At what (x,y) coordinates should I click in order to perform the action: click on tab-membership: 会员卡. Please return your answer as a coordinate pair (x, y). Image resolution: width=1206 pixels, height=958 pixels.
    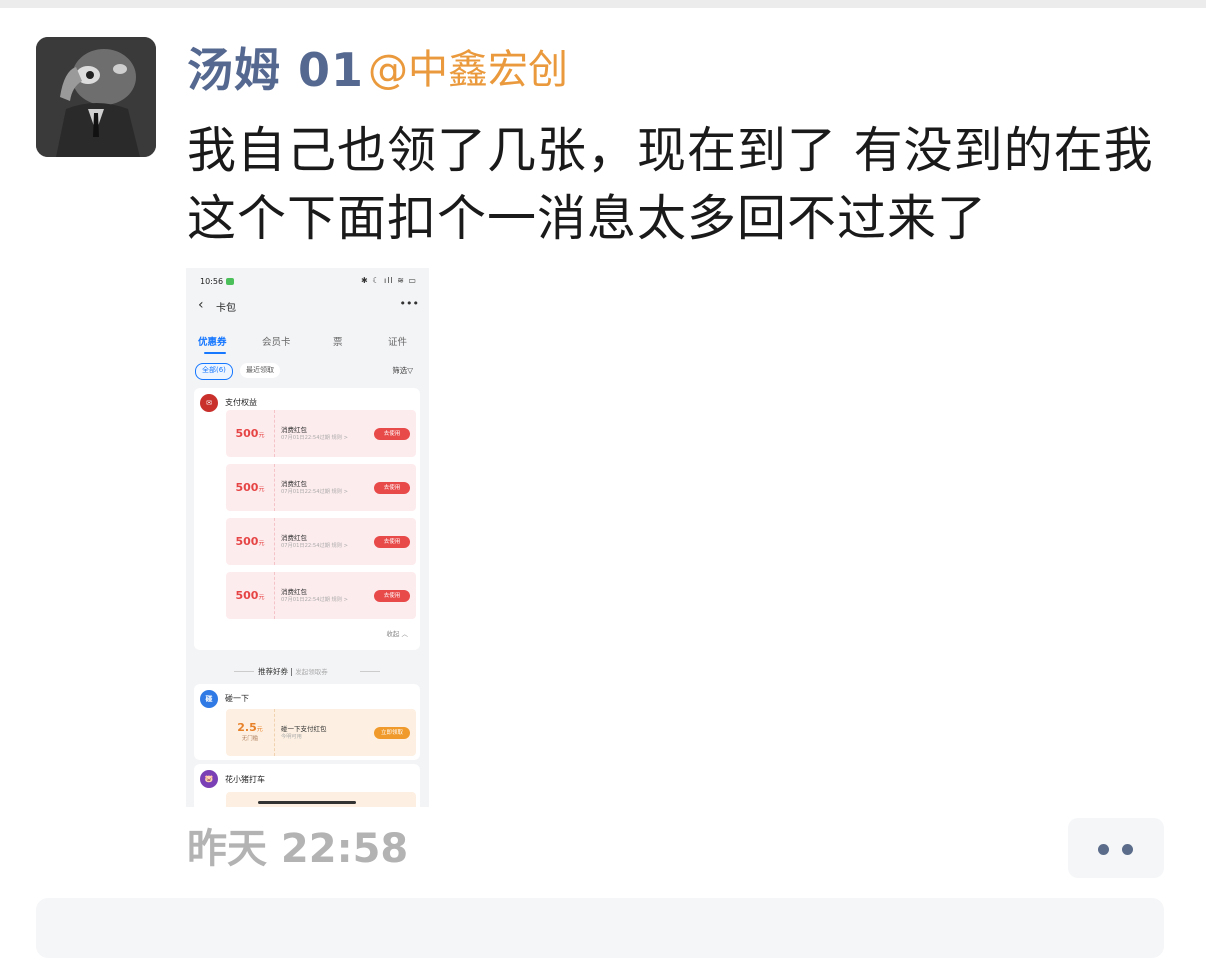
    Looking at the image, I should click on (276, 342).